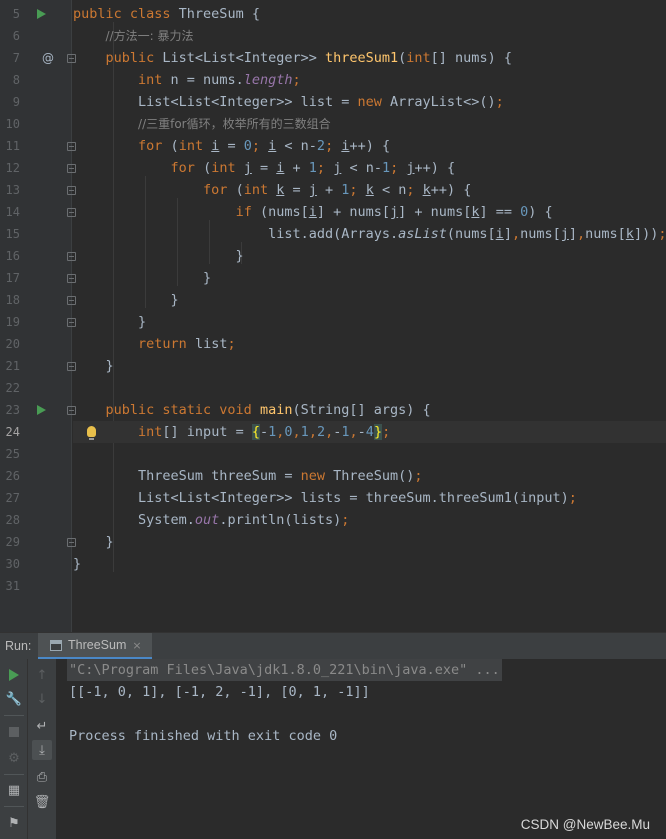  I want to click on code-line: int n = nums.length;, so click(219, 80).